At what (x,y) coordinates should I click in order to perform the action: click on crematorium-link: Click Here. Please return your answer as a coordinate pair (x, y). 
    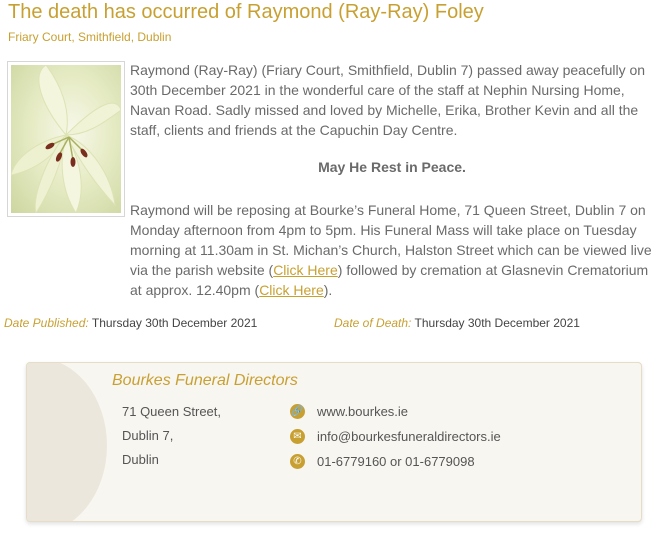
    Looking at the image, I should click on (291, 290).